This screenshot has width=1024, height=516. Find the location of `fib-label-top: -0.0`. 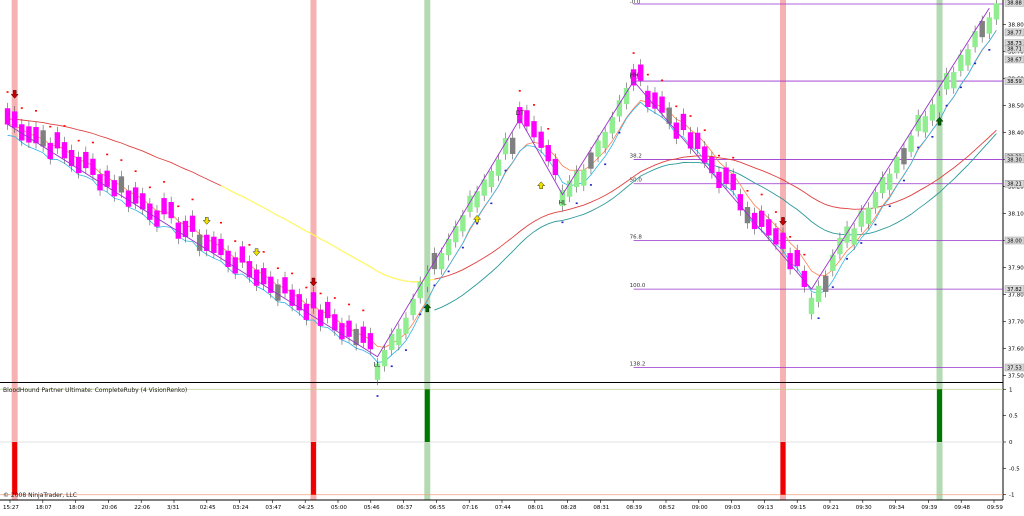

fib-label-top: -0.0 is located at coordinates (635, 3).